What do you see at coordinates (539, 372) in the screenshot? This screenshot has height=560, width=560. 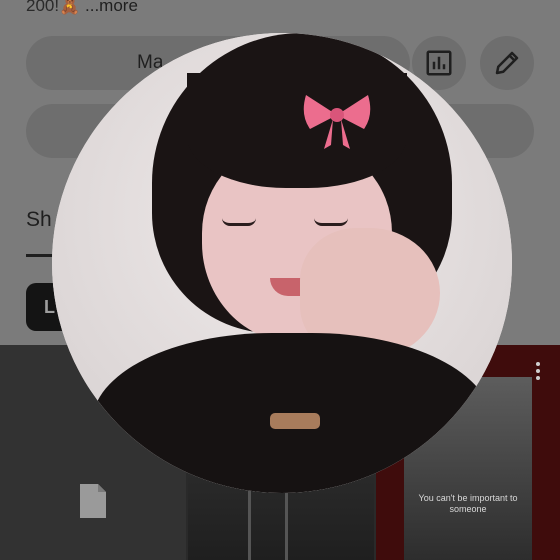 I see `kebab-icon` at bounding box center [539, 372].